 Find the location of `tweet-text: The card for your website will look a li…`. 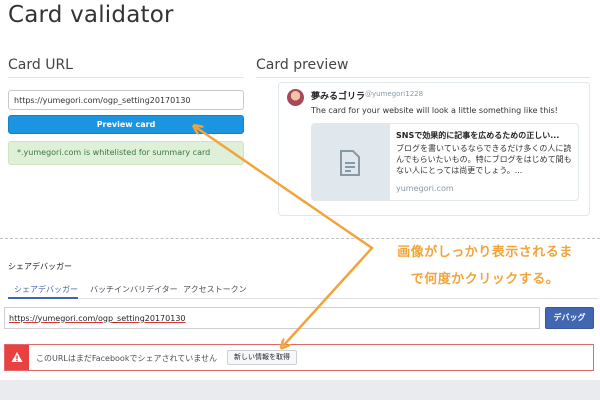

tweet-text: The card for your website will look a li… is located at coordinates (434, 110).